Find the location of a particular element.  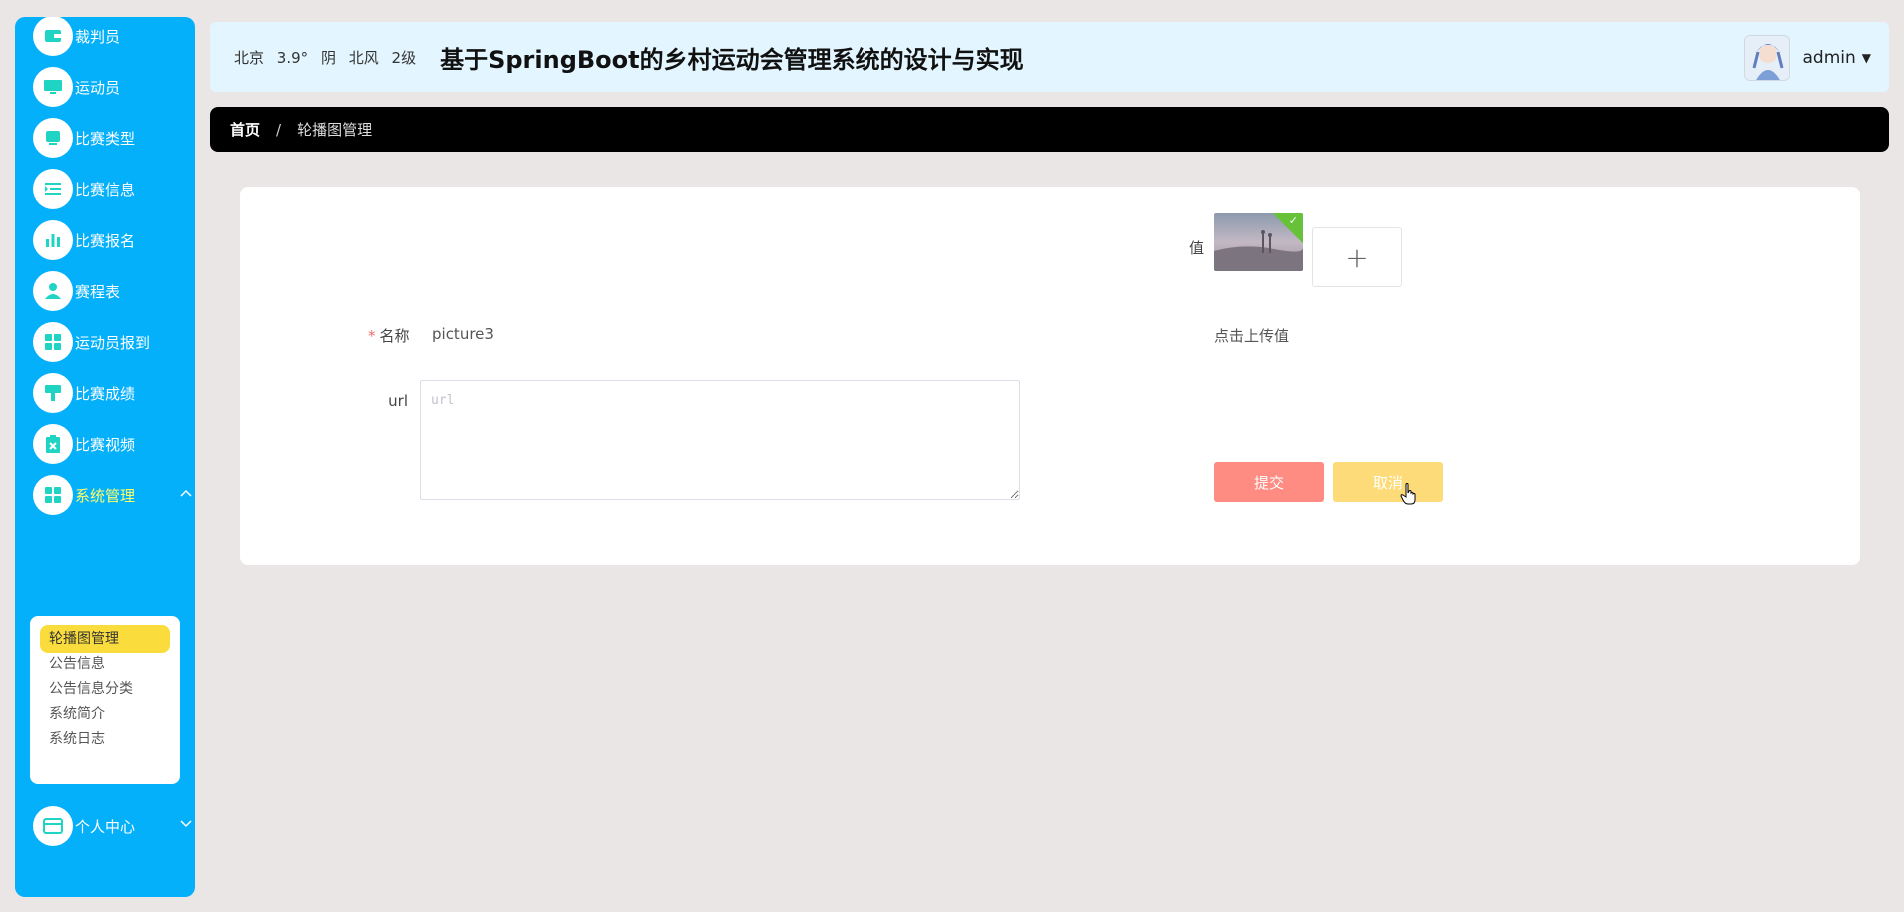

sidebar-item-label: 裁判员 is located at coordinates (98, 36).